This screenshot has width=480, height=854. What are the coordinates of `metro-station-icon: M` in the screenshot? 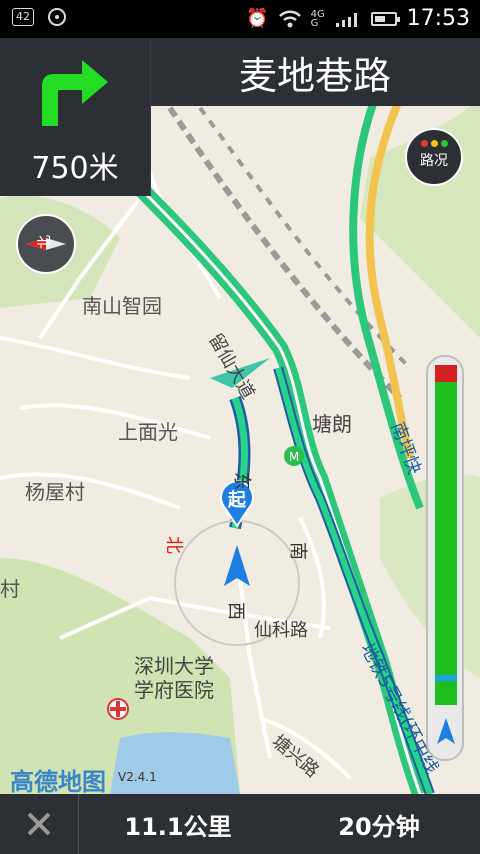 It's located at (294, 456).